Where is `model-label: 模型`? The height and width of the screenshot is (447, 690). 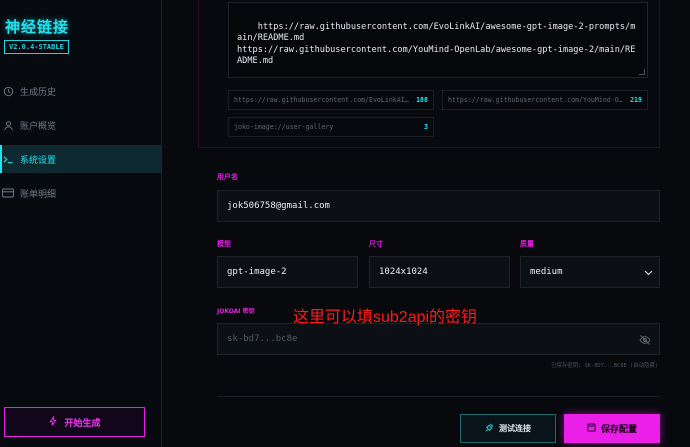
model-label: 模型 is located at coordinates (224, 244).